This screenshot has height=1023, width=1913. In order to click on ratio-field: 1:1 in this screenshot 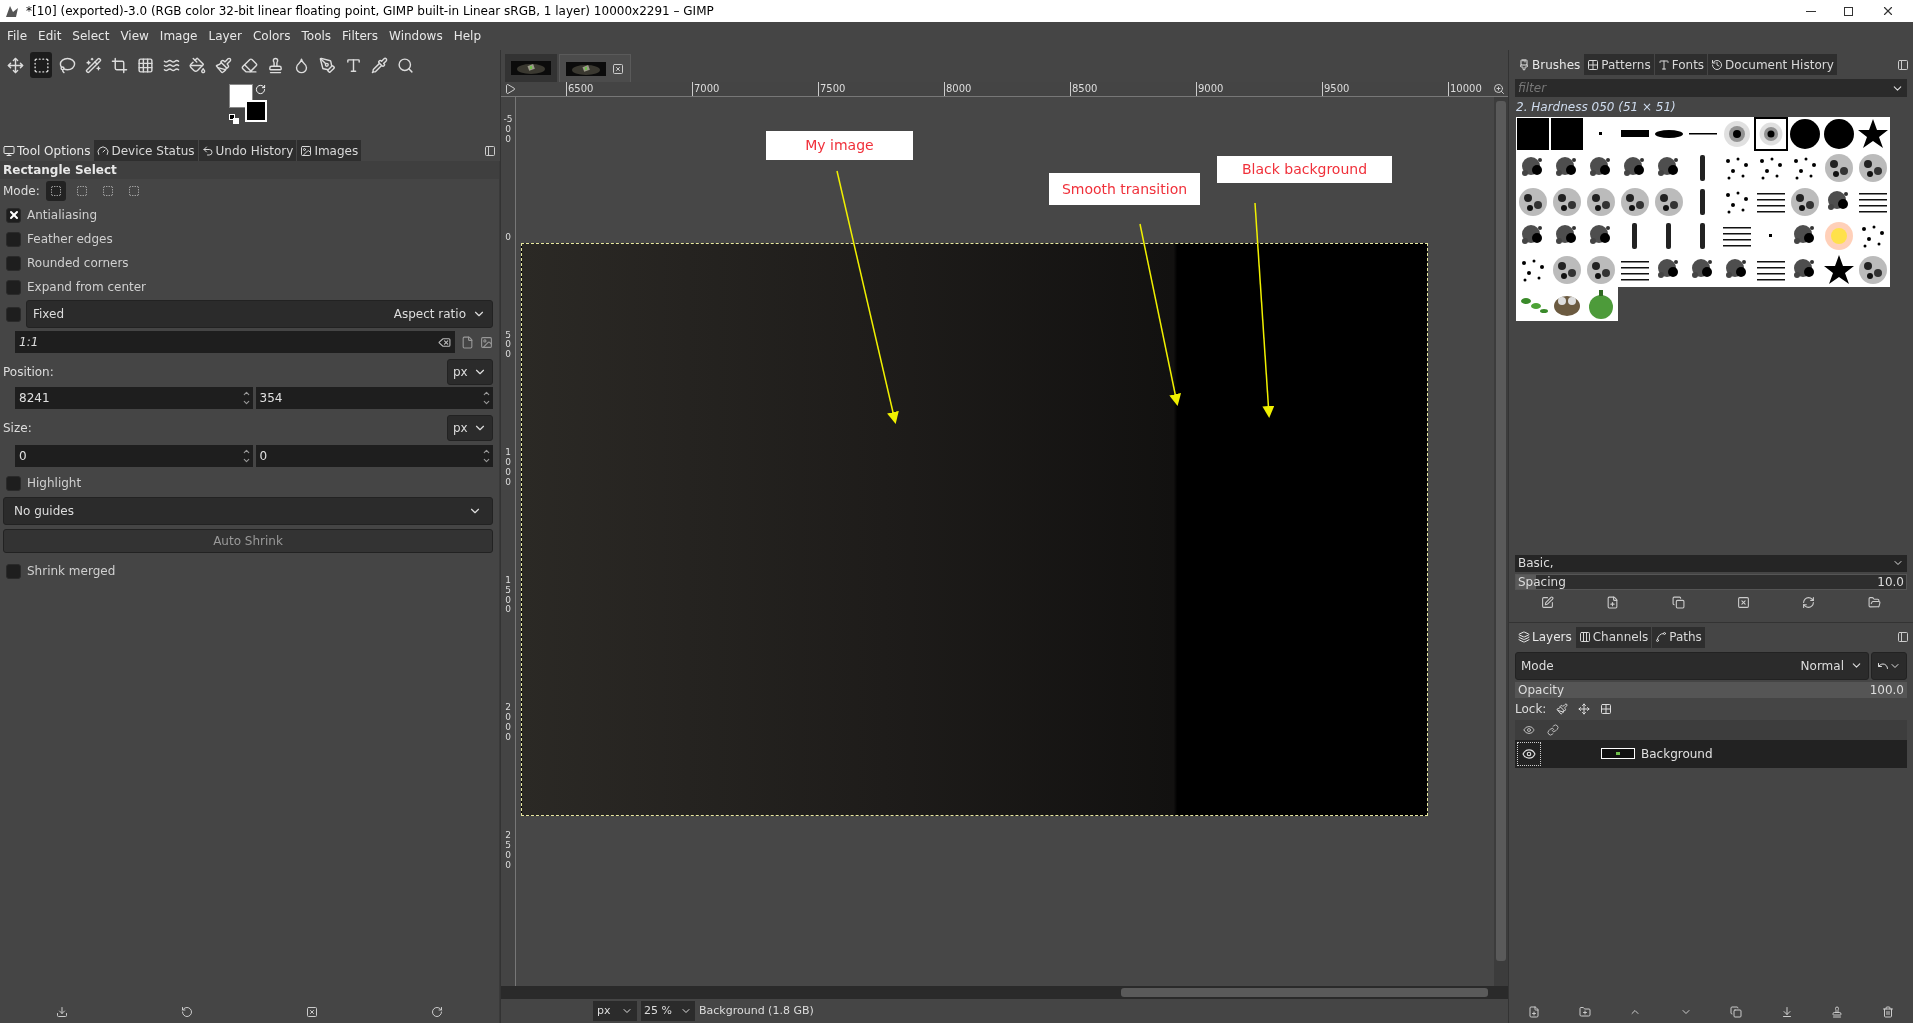, I will do `click(235, 342)`.